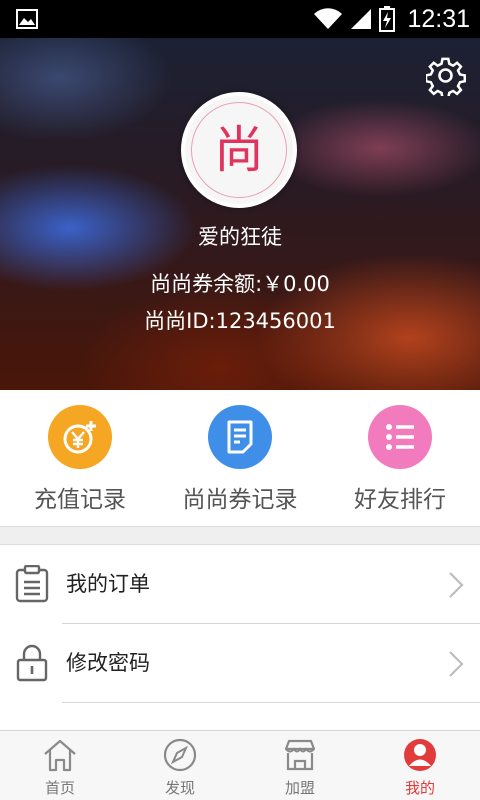 Image resolution: width=480 pixels, height=800 pixels. I want to click on avatar-logo: 尚, so click(239, 150).